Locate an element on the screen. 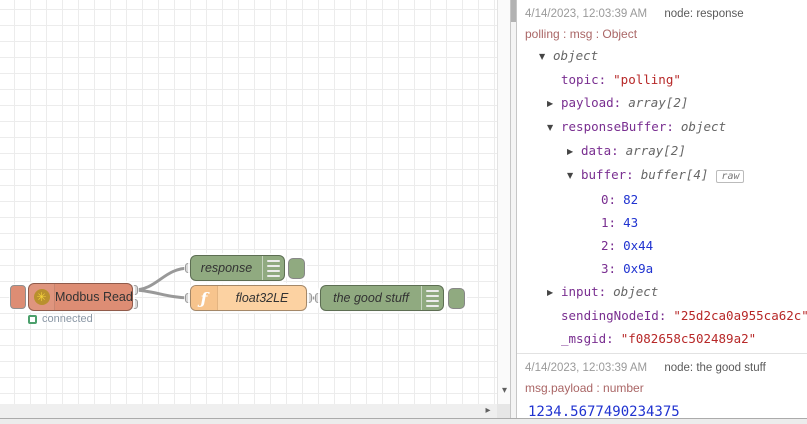 This screenshot has height=424, width=807. node-label: the good stuff is located at coordinates (371, 298).